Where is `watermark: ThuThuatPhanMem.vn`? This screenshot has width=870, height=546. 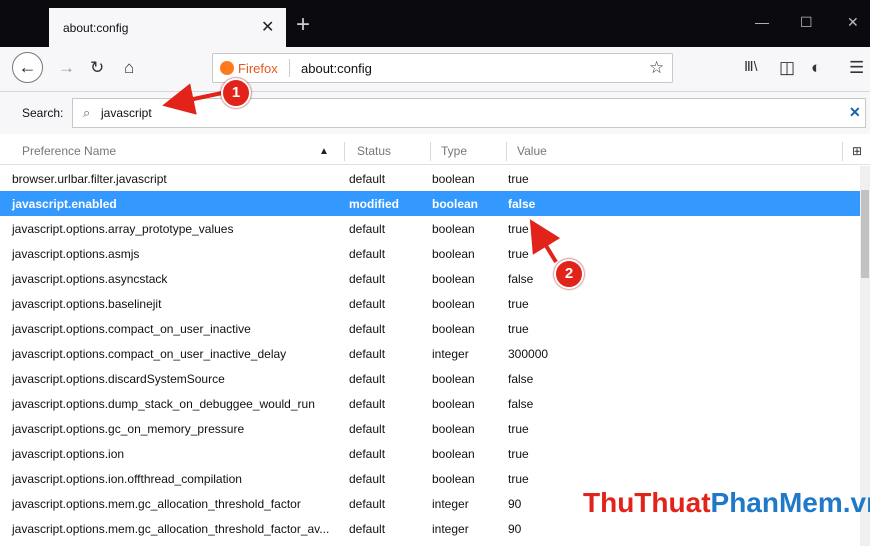
watermark: ThuThuatPhanMem.vn is located at coordinates (726, 503).